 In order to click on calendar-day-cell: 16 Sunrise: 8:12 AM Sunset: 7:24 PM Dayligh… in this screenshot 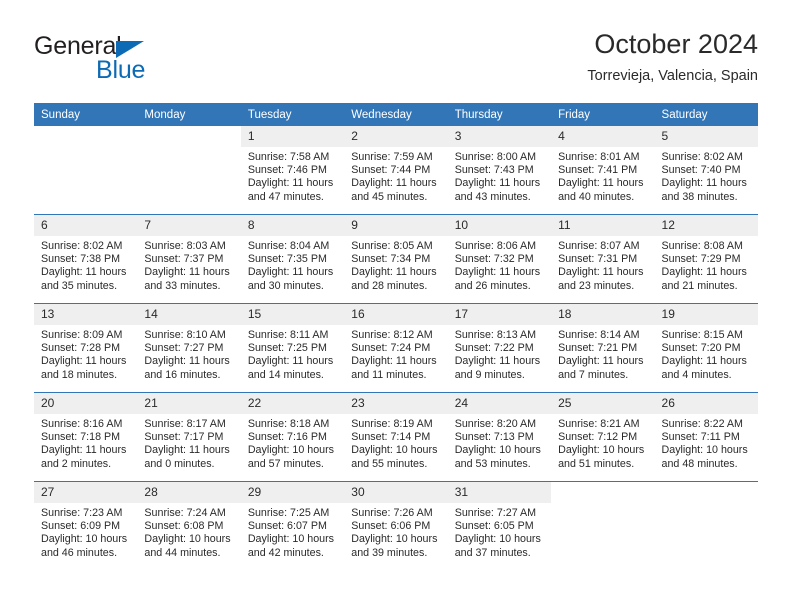, I will do `click(396, 348)`.